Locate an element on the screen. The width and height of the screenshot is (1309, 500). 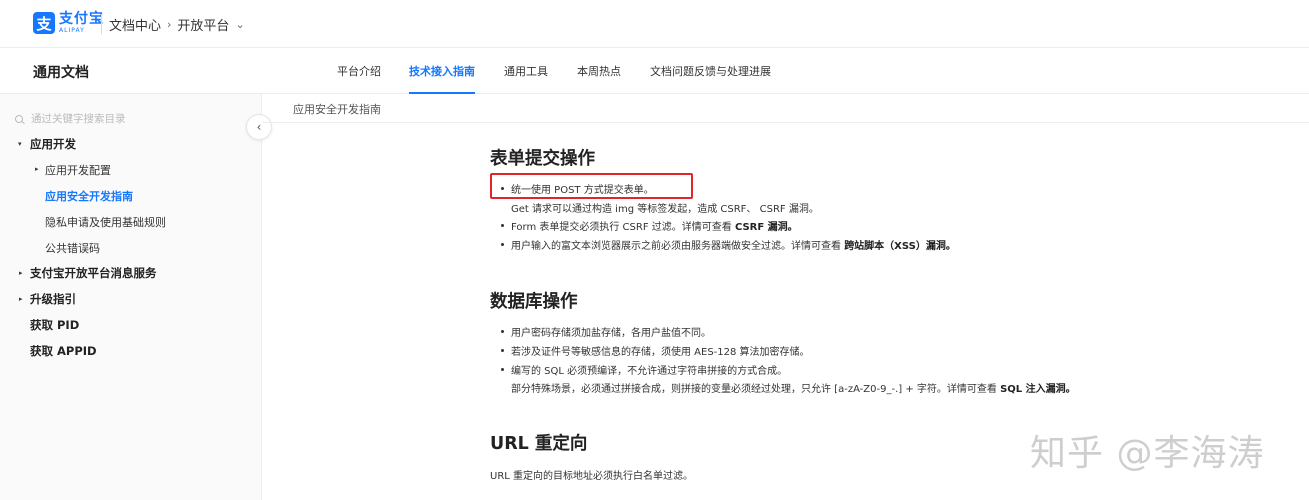
breadcrumb-open-platform: 开放平台 is located at coordinates (203, 24).